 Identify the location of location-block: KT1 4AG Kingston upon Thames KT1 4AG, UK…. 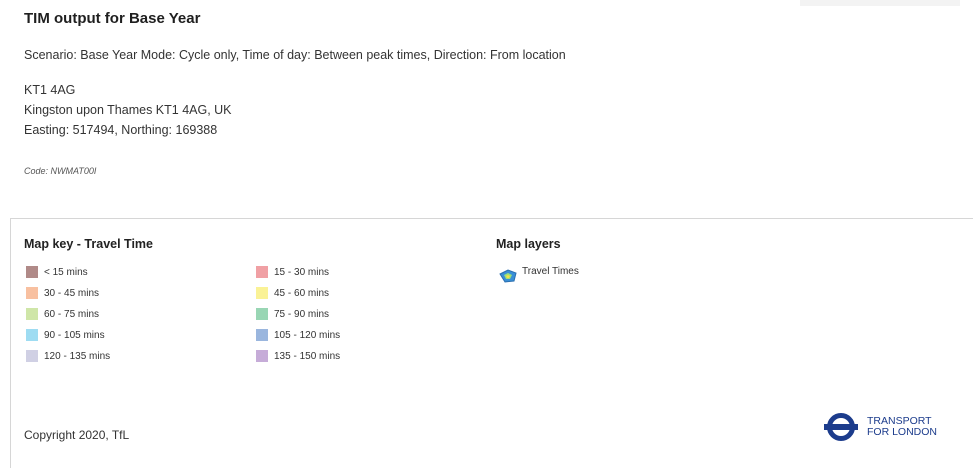
(128, 110).